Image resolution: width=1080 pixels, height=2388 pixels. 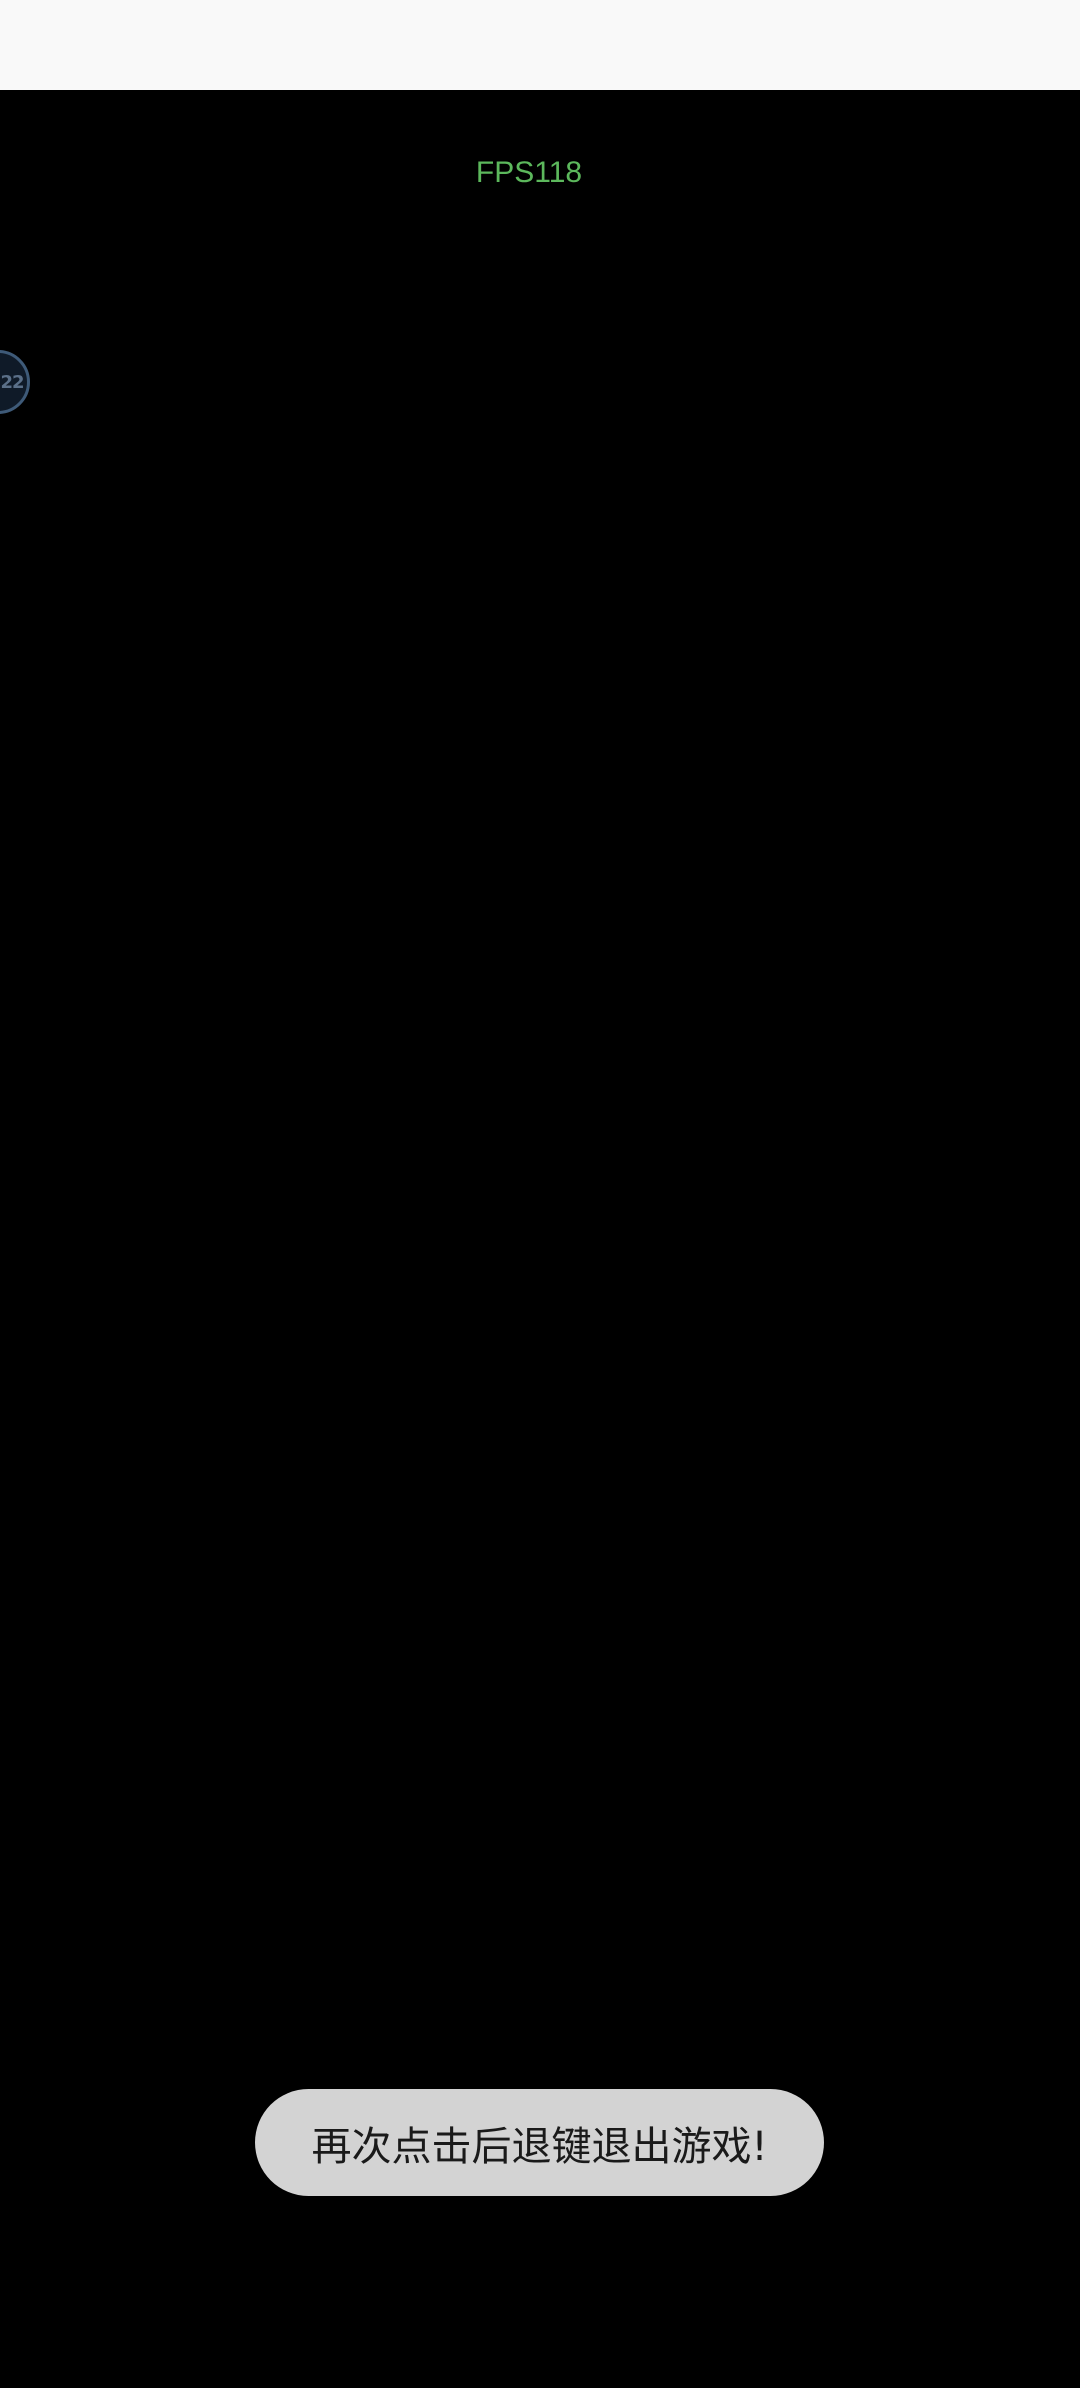 I want to click on fps-counter: FPS118, so click(x=529, y=172).